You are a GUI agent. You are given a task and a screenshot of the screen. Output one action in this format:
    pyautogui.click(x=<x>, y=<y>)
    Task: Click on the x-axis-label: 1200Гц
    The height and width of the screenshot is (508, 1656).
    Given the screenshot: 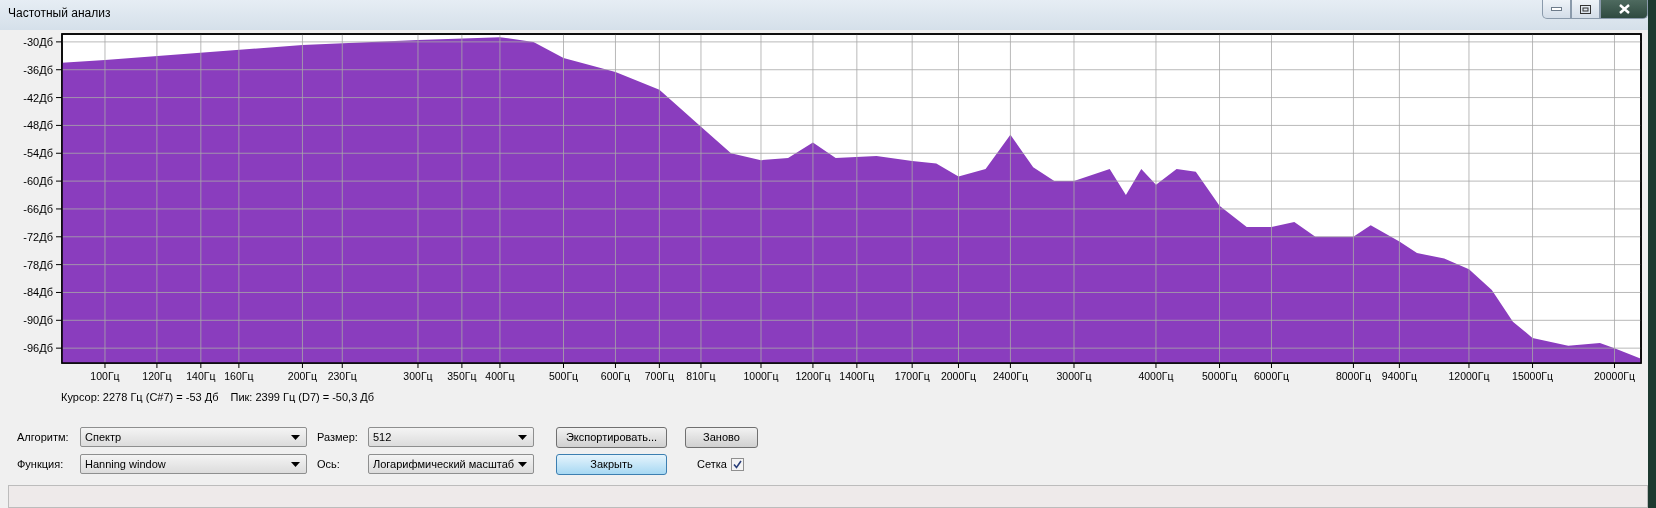 What is the action you would take?
    pyautogui.click(x=813, y=375)
    